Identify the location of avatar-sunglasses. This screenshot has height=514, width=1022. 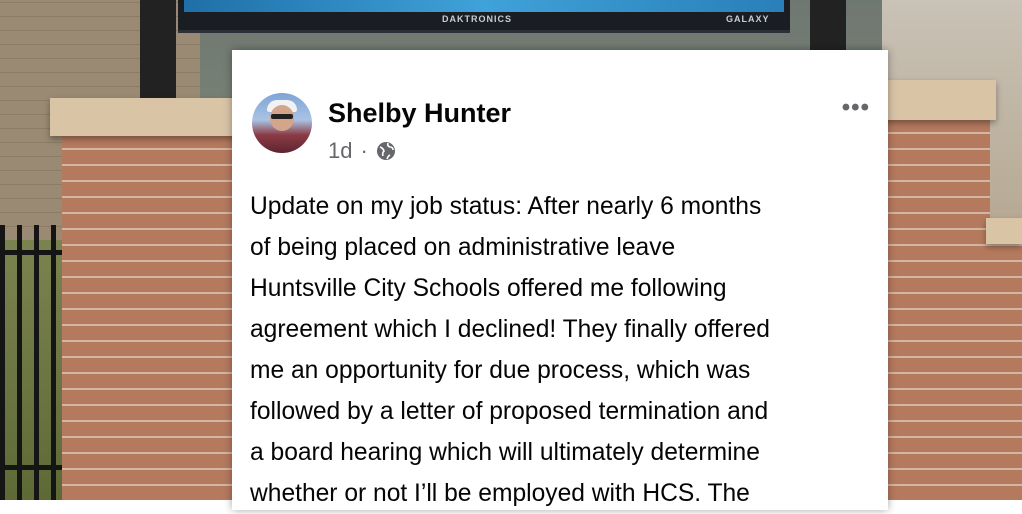
(282, 116).